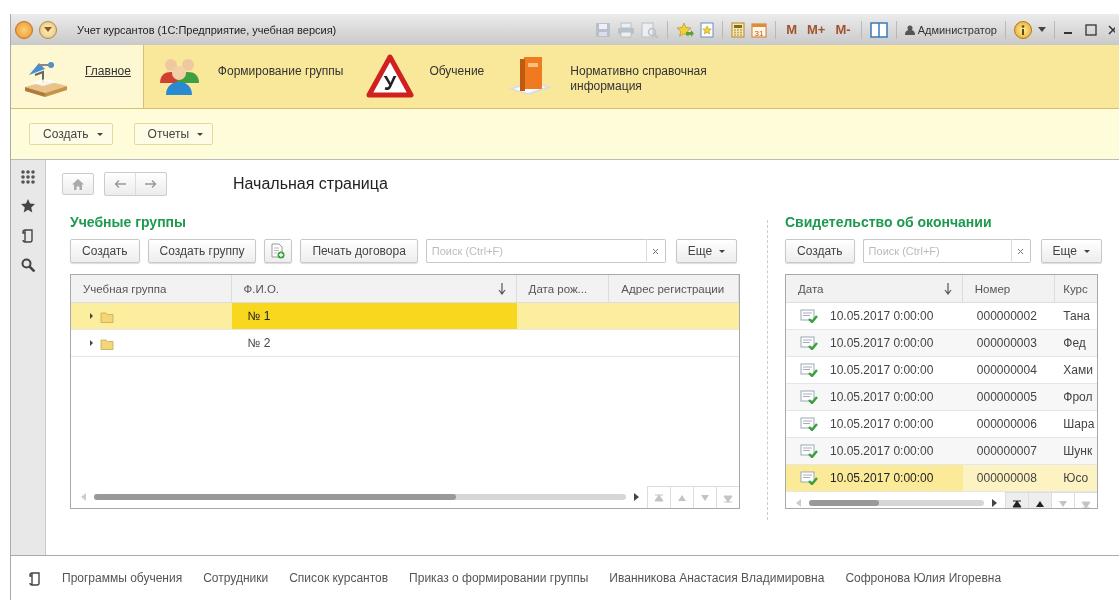  I want to click on menu-button: Отчеты, so click(173, 134).